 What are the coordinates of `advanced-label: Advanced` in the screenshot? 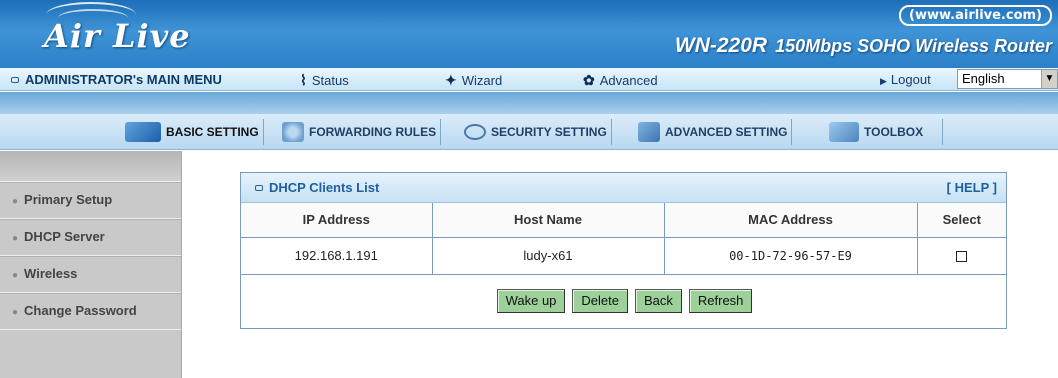 It's located at (628, 80).